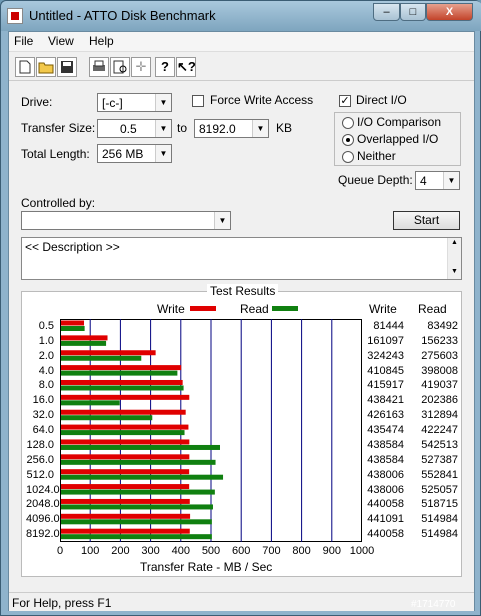  I want to click on open-folder-icon, so click(46, 67).